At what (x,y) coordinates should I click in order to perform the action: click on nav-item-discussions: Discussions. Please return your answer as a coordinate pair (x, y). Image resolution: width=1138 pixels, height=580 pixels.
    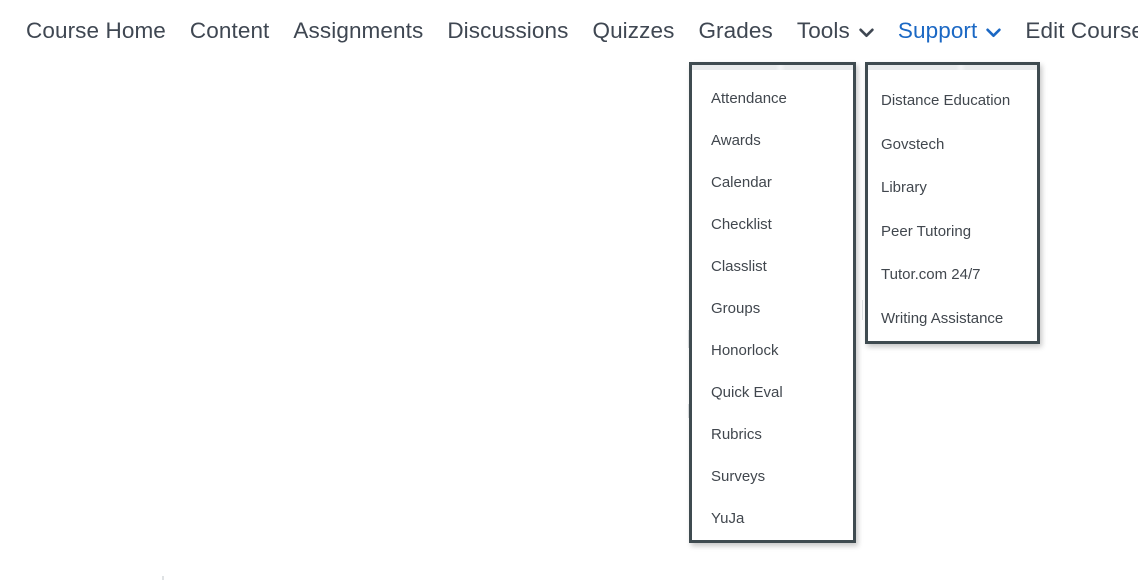
    Looking at the image, I should click on (507, 31).